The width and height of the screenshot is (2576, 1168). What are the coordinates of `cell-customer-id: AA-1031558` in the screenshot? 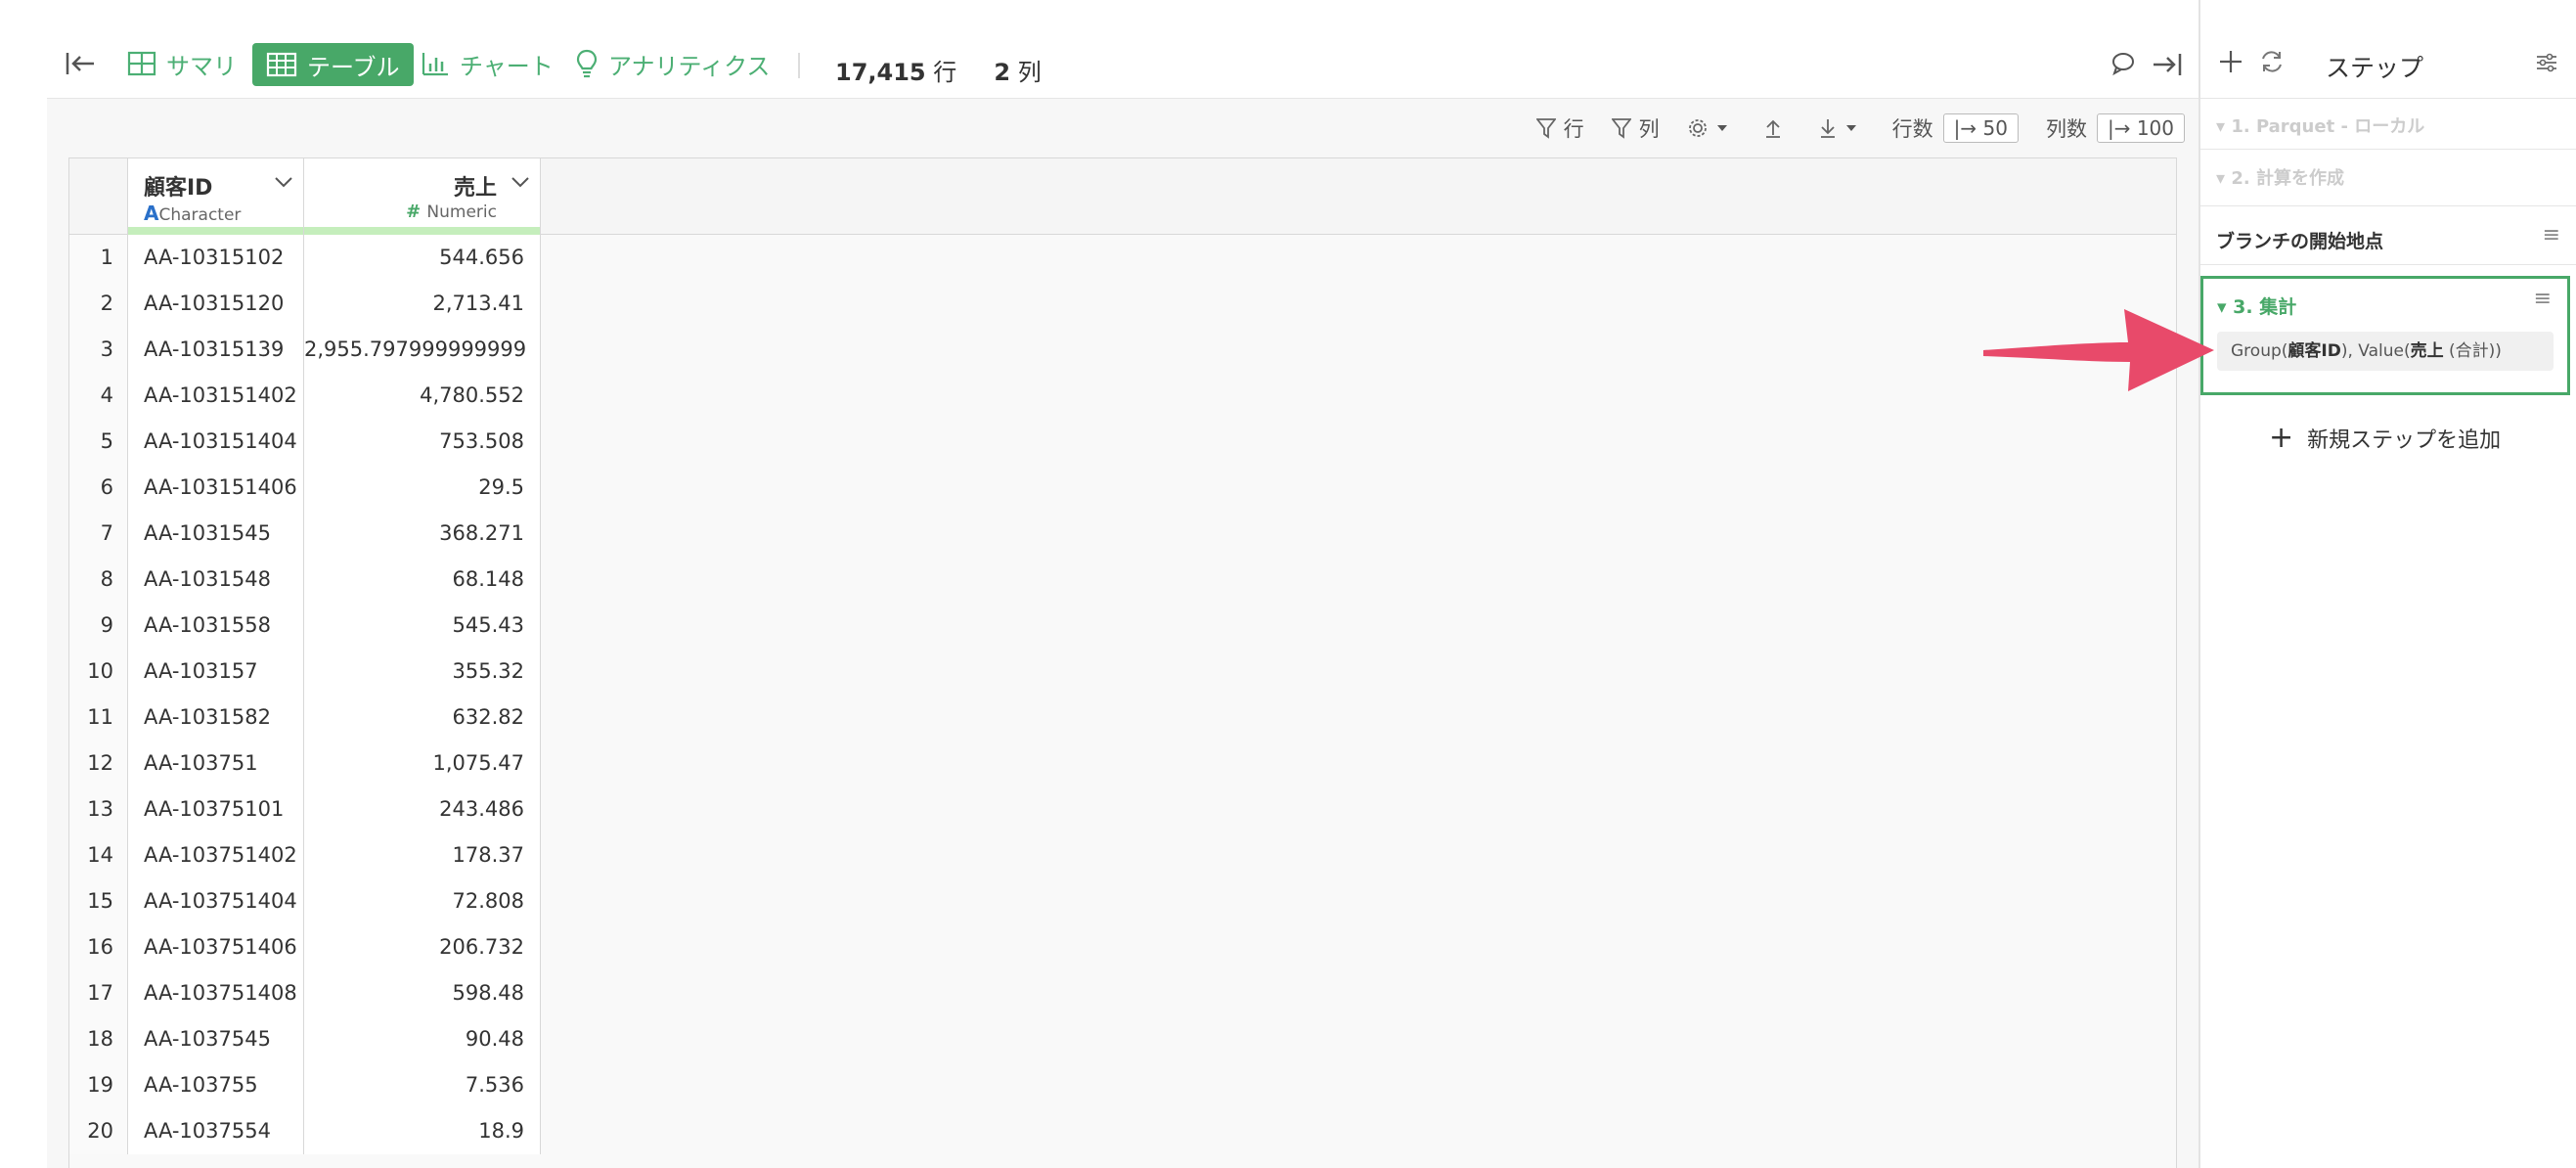 It's located at (216, 626).